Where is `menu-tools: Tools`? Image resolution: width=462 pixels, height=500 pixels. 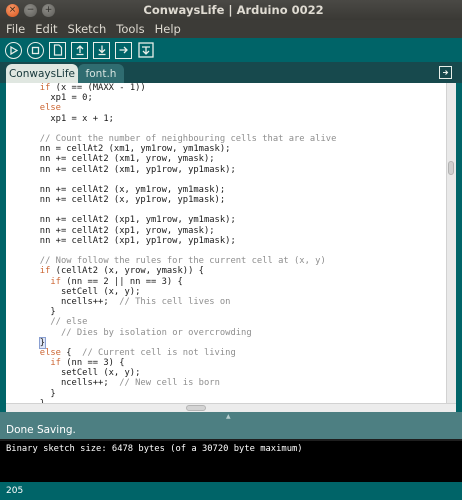 menu-tools: Tools is located at coordinates (130, 29).